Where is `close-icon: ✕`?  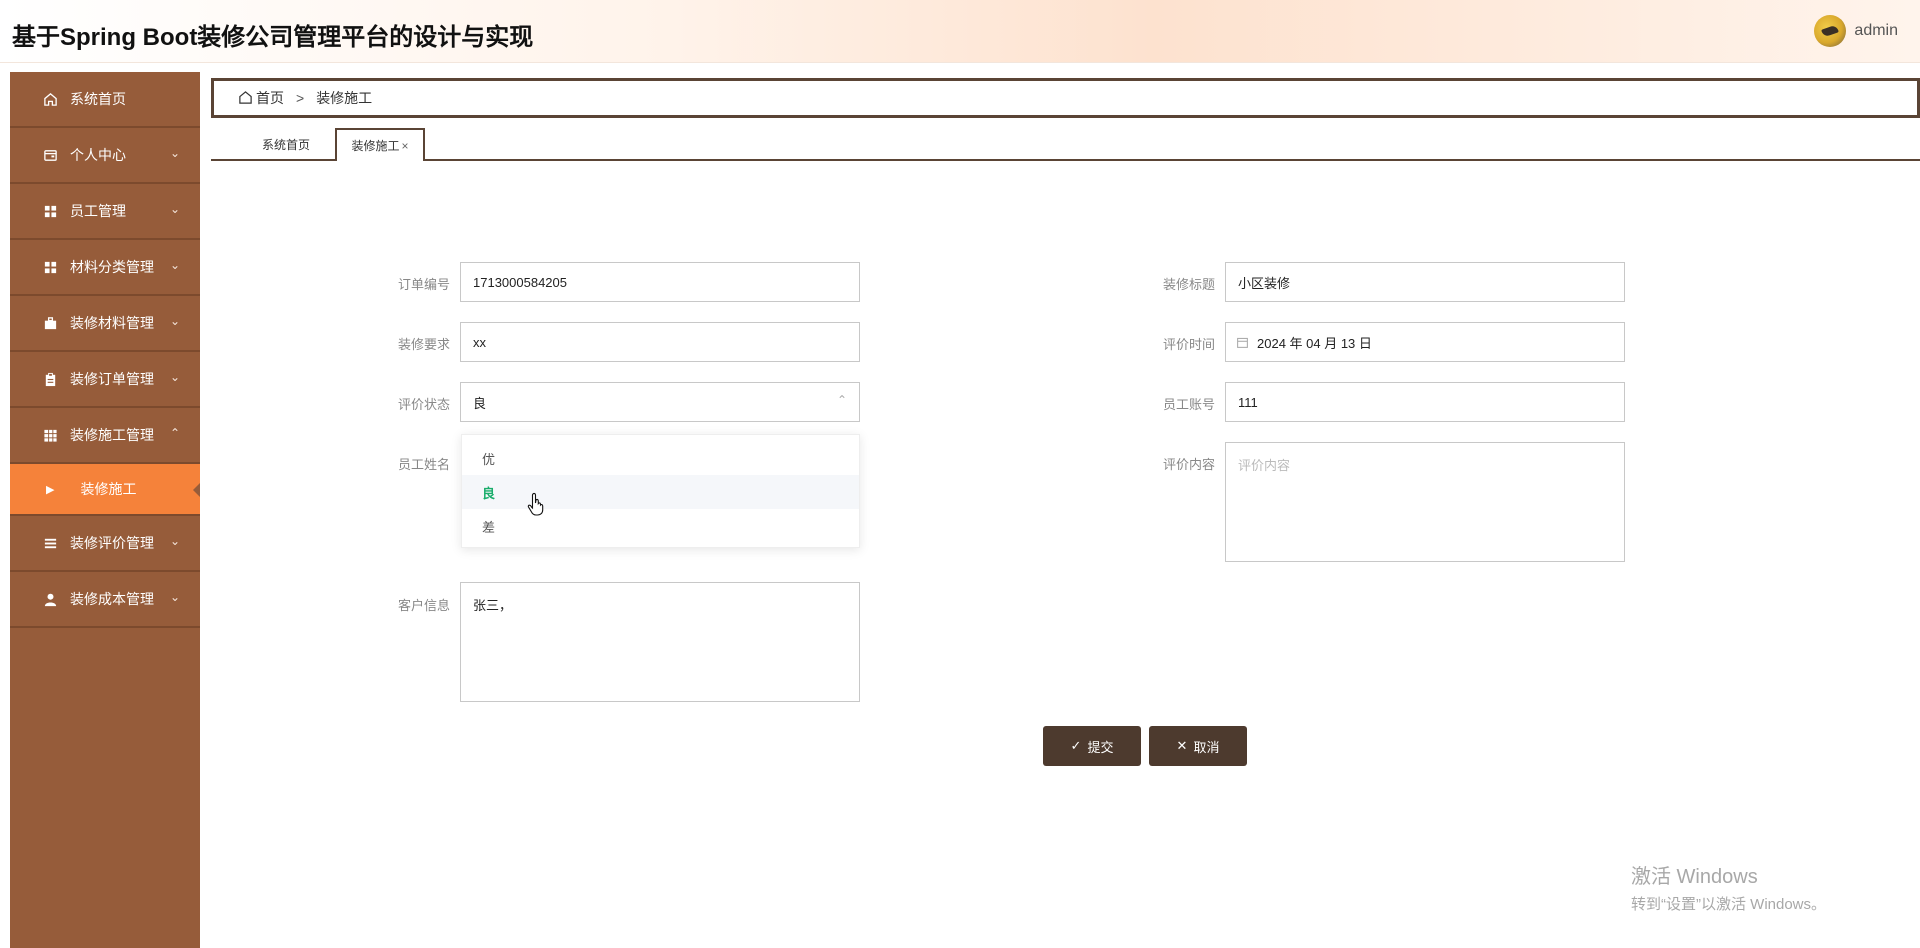 close-icon: ✕ is located at coordinates (1182, 745).